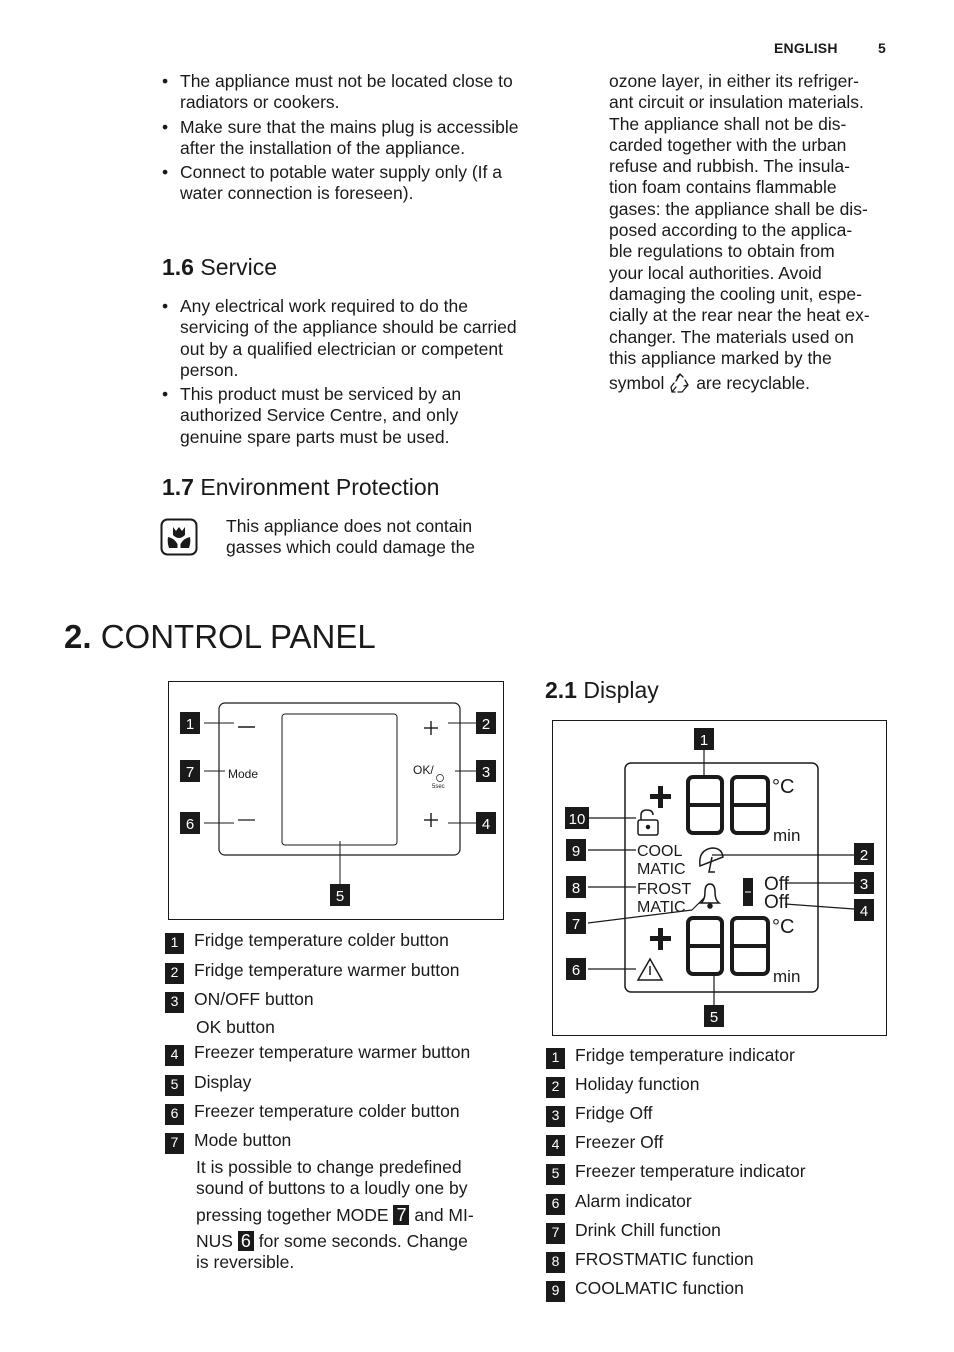  I want to click on panel-legend-item: 7 Mode button, so click(228, 1142).